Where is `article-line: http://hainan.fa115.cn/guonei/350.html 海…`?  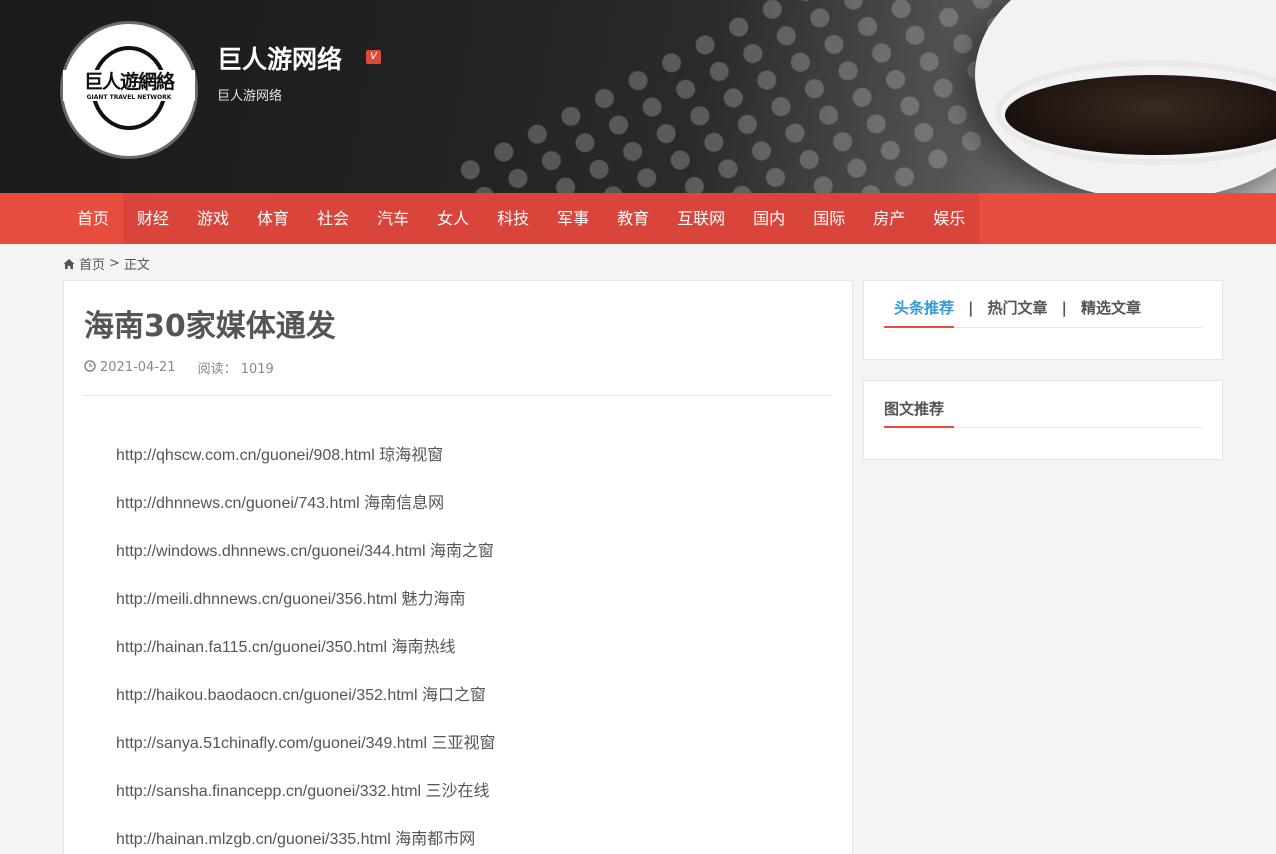
article-line: http://hainan.fa115.cn/guonei/350.html 海… is located at coordinates (286, 647).